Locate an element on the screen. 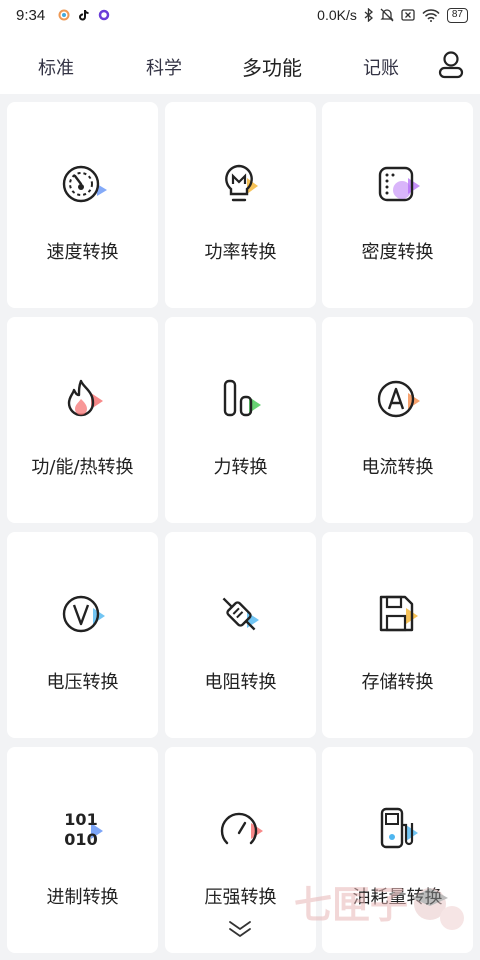 This screenshot has width=480, height=960. tab-scientific: 科学 is located at coordinates (164, 67).